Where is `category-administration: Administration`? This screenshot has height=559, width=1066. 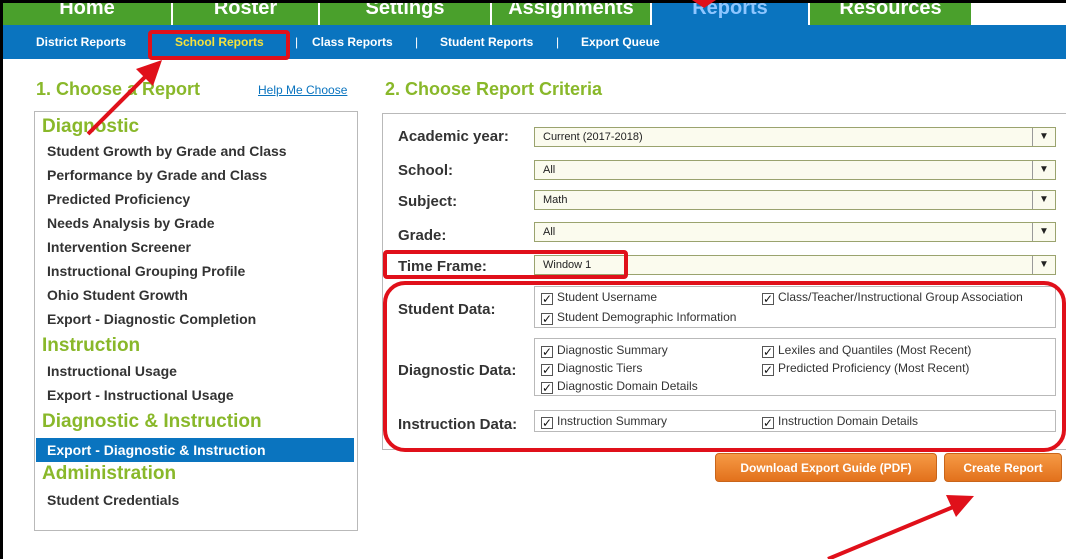 category-administration: Administration is located at coordinates (109, 473).